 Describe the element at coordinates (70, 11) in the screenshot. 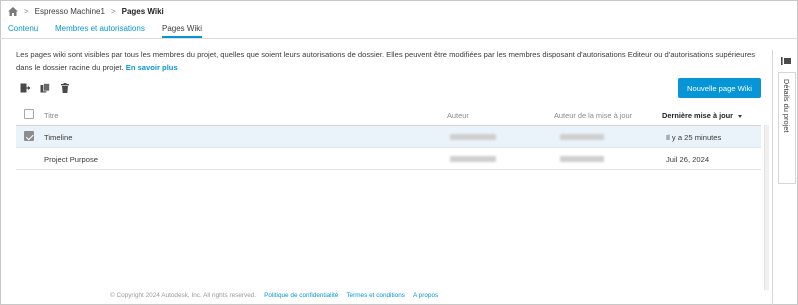

I see `breadcrumb-project: Espresso Machine1` at that location.